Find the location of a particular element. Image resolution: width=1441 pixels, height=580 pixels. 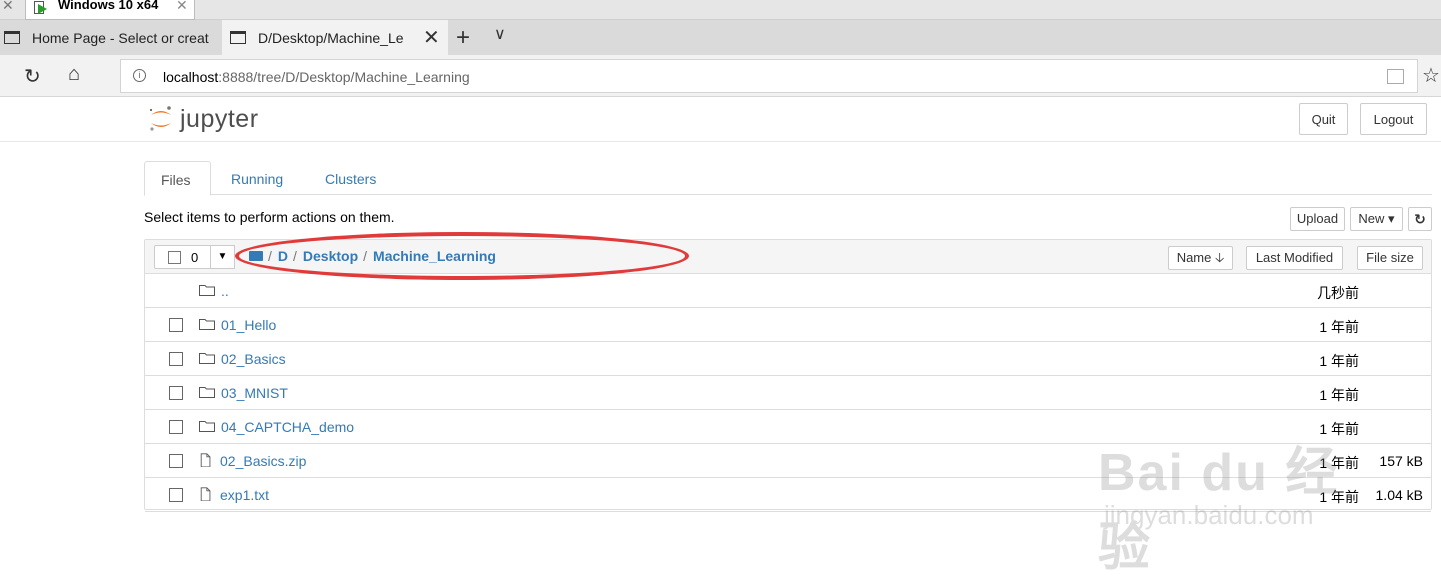

file-name-link: 02_Basics is located at coordinates (253, 359).